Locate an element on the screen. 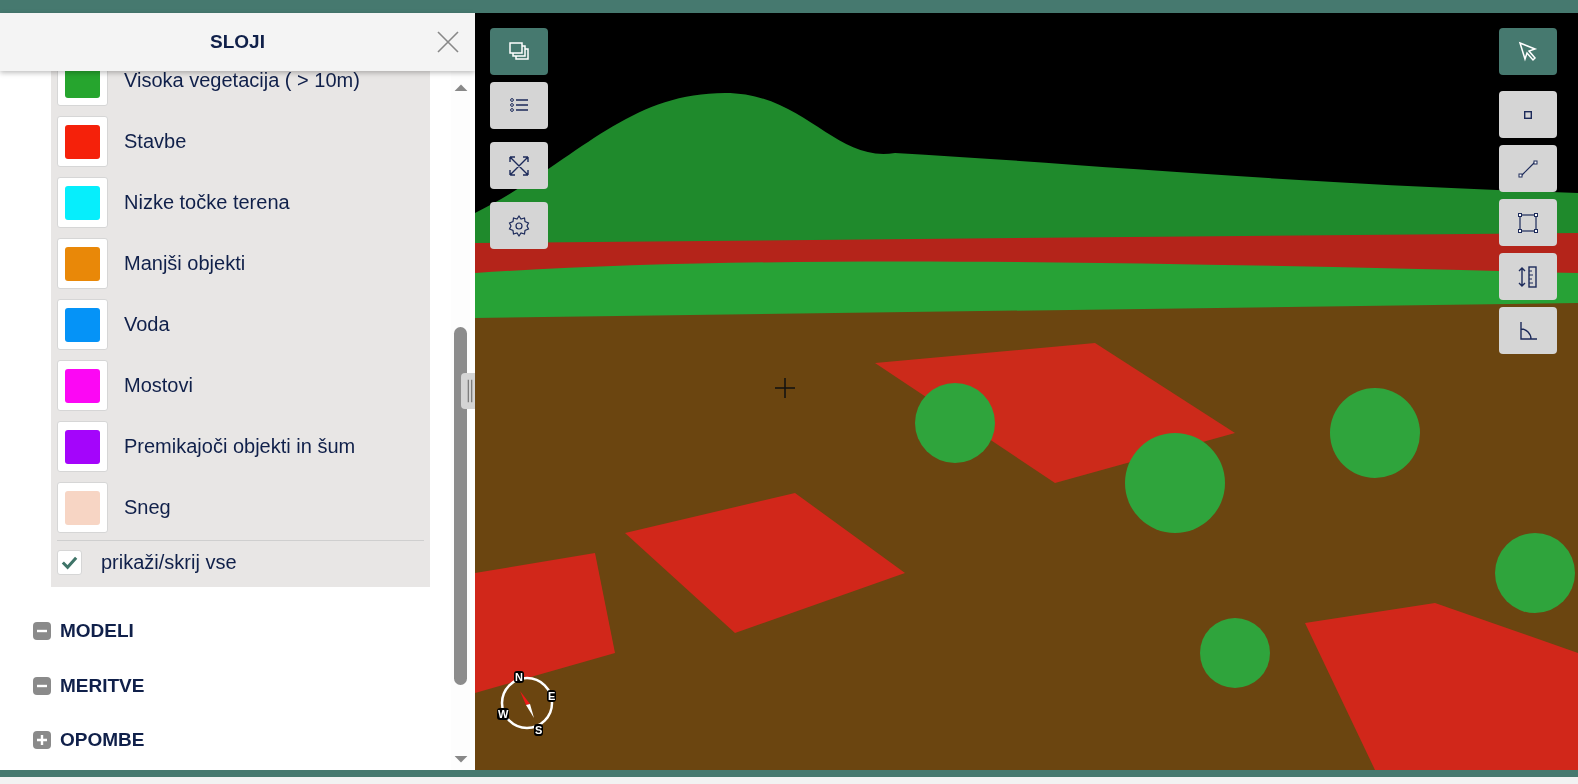 This screenshot has width=1578, height=784. grip-icon is located at coordinates (470, 391).